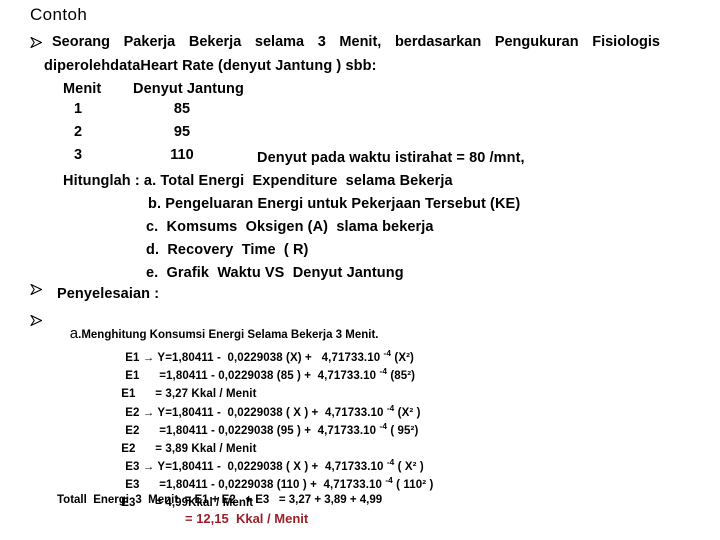  Describe the element at coordinates (321, 42) in the screenshot. I see `problem-word: 3` at that location.